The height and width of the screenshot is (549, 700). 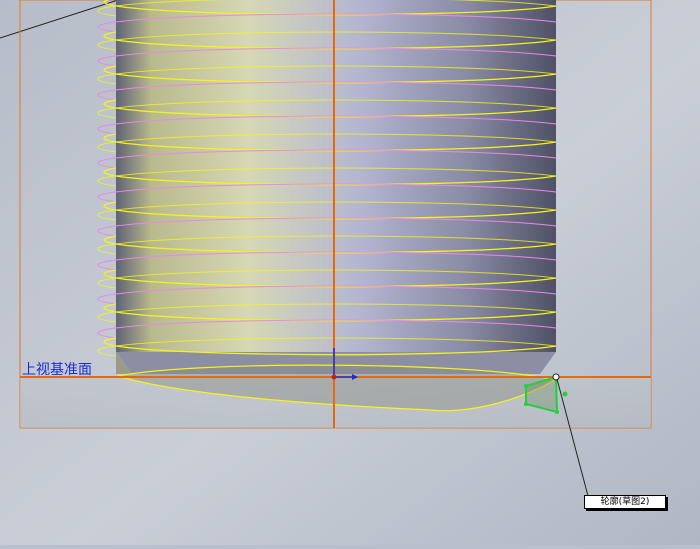 What do you see at coordinates (625, 502) in the screenshot?
I see `profile-callout: 轮廓(草图2)` at bounding box center [625, 502].